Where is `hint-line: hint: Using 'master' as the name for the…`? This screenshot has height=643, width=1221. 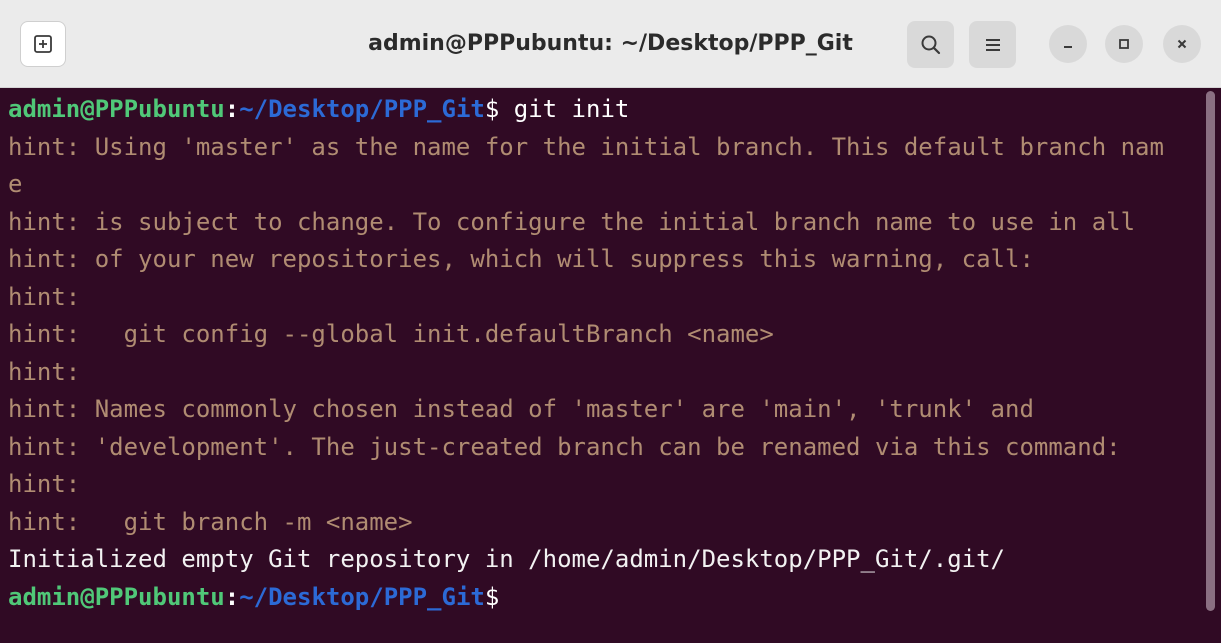 hint-line: hint: Using 'master' as the name for the… is located at coordinates (586, 146).